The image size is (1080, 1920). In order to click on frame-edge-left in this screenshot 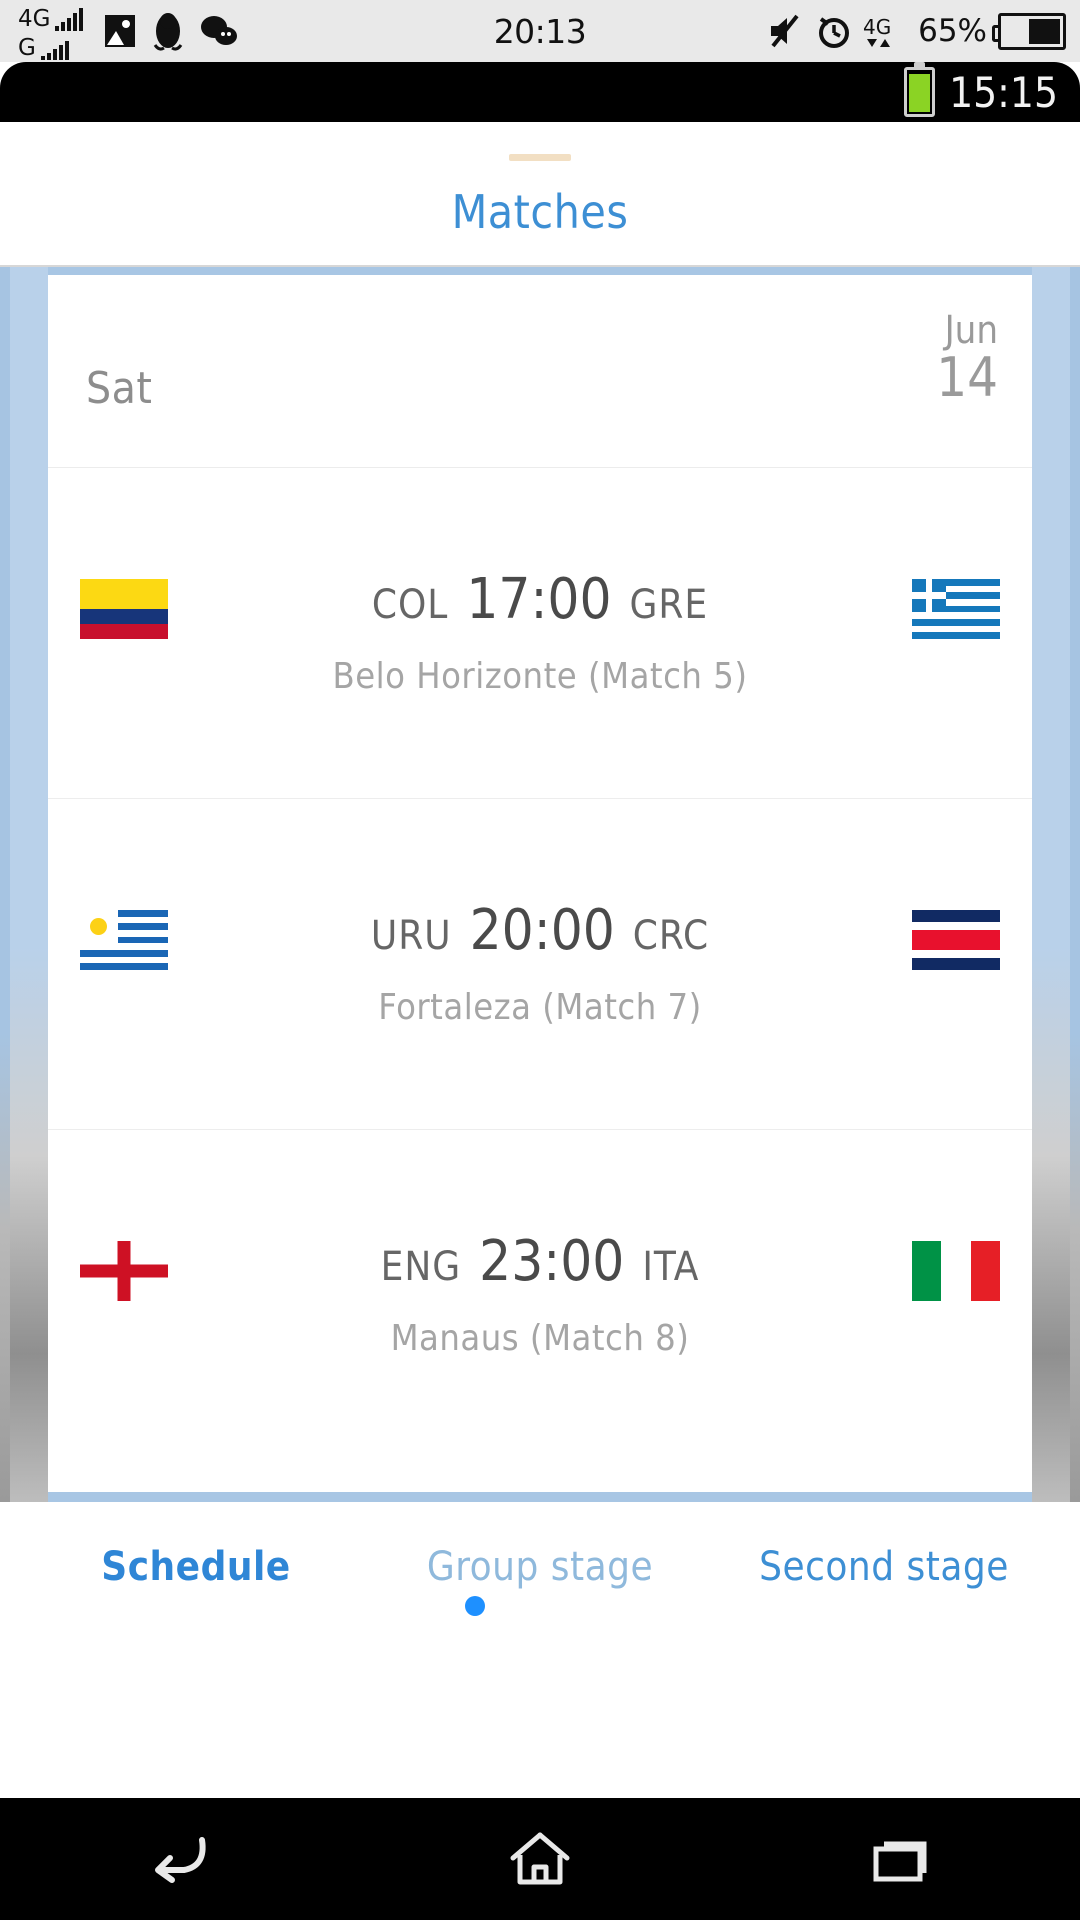, I will do `click(5, 884)`.